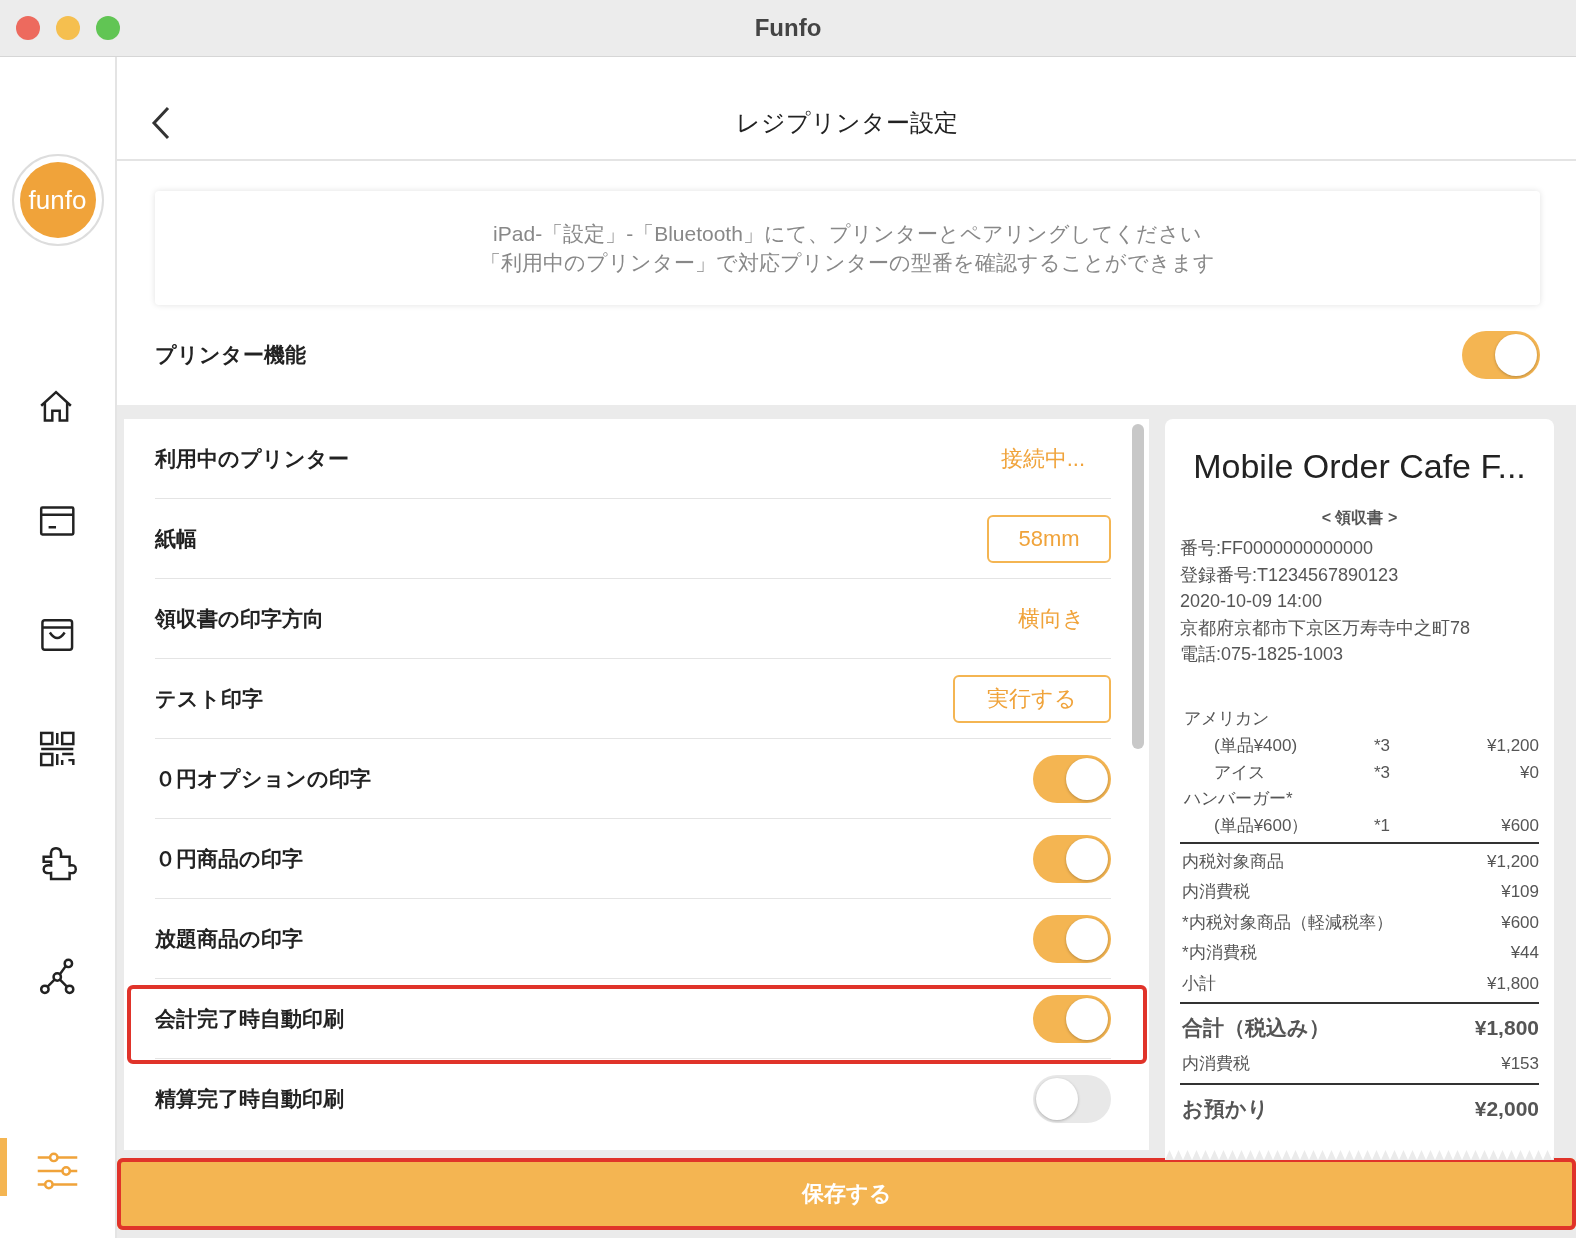  What do you see at coordinates (1225, 1108) in the screenshot?
I see `total-label: お預かり` at bounding box center [1225, 1108].